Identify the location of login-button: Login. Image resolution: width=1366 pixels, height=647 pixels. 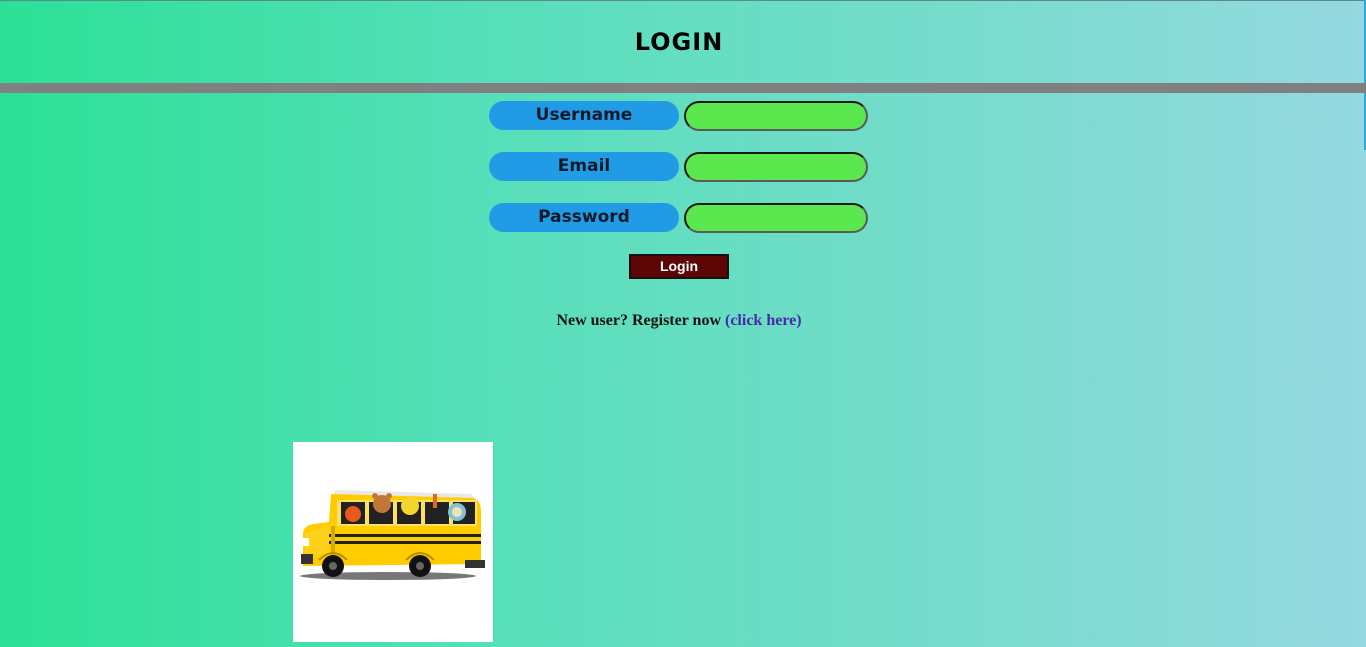
(679, 266).